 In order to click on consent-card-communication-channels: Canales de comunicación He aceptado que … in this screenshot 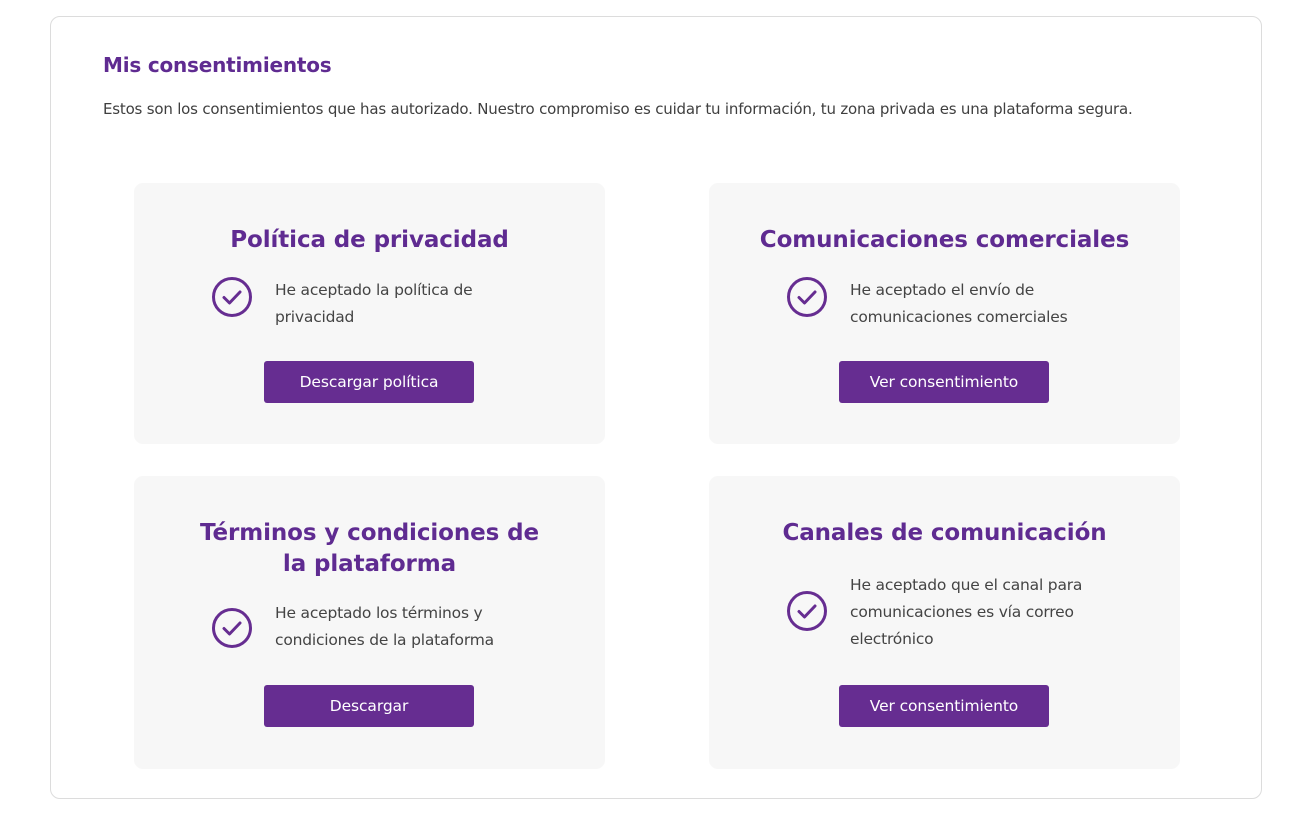, I will do `click(944, 622)`.